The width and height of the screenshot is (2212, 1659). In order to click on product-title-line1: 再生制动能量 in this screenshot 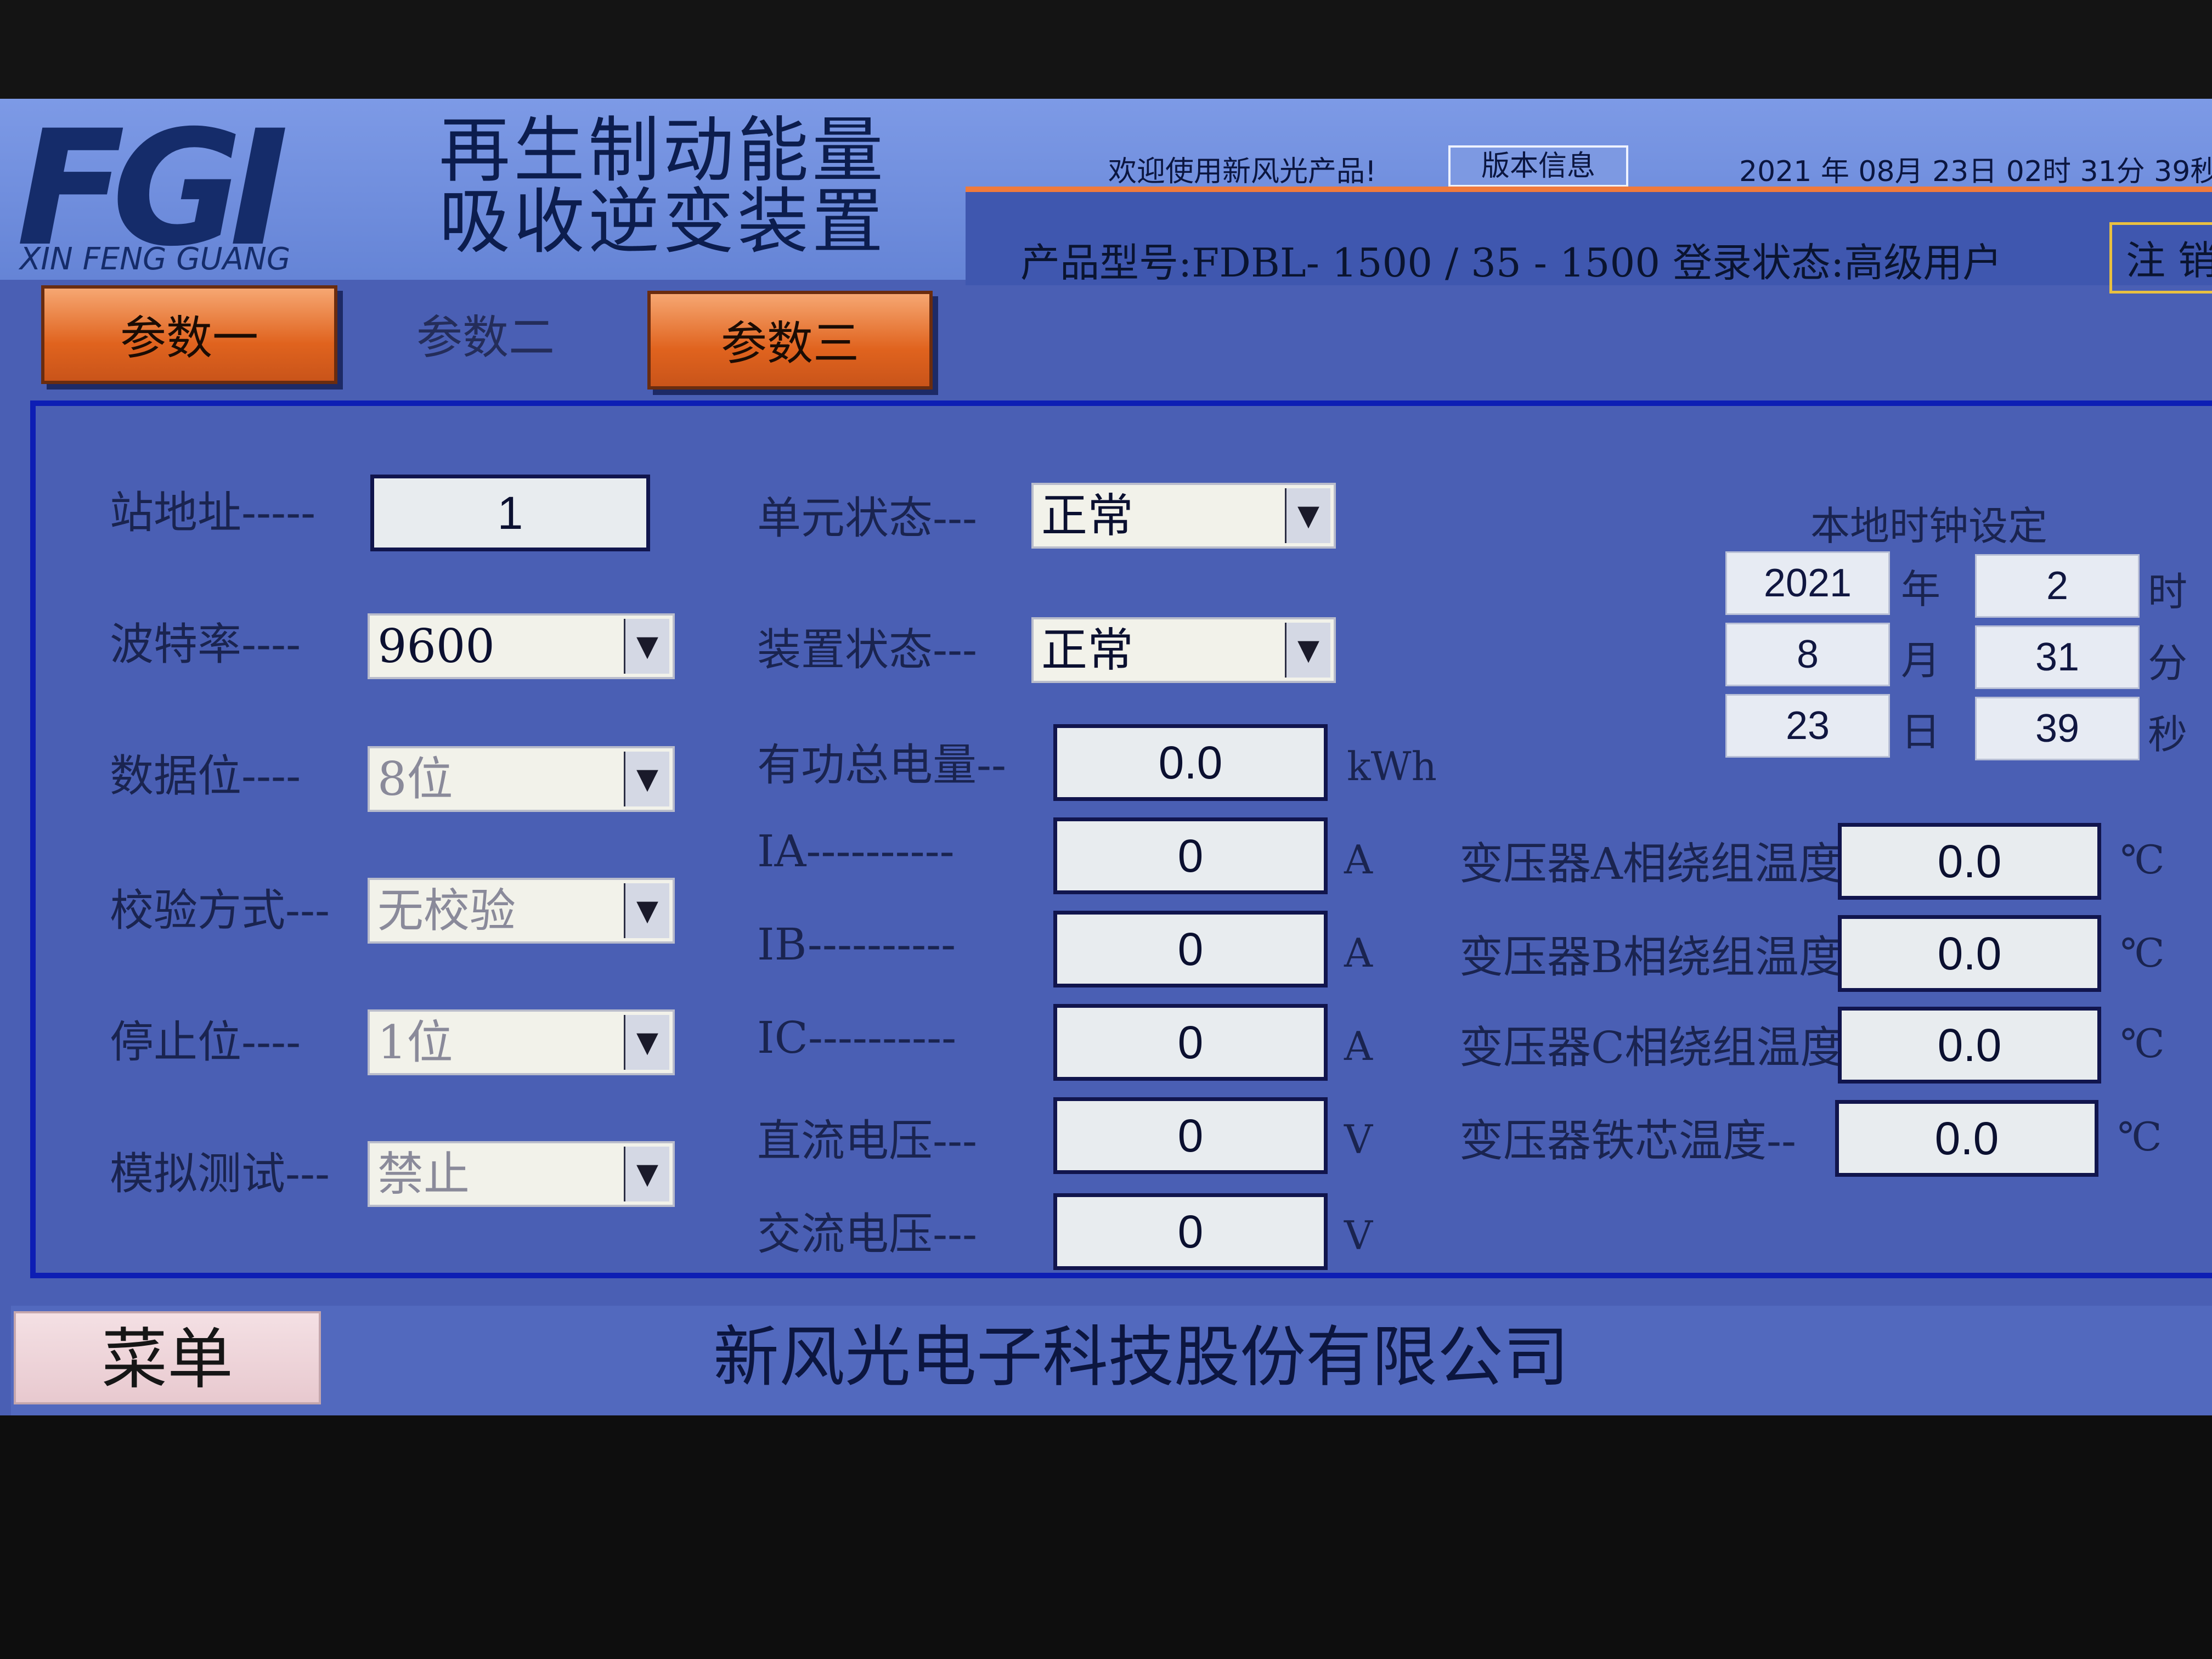, I will do `click(663, 150)`.